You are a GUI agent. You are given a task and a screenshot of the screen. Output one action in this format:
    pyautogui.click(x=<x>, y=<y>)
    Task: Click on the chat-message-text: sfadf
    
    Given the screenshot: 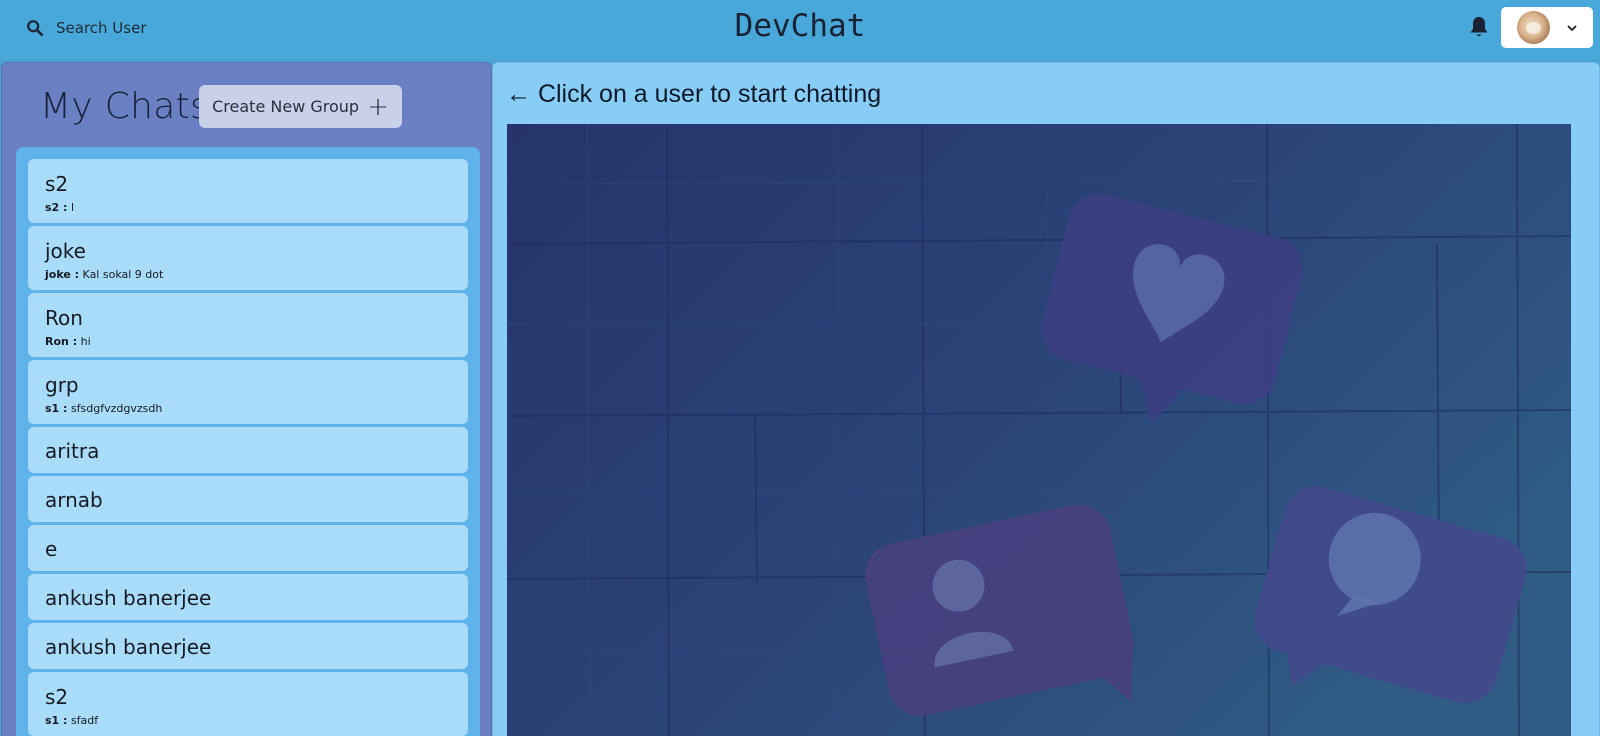 What is the action you would take?
    pyautogui.click(x=84, y=720)
    